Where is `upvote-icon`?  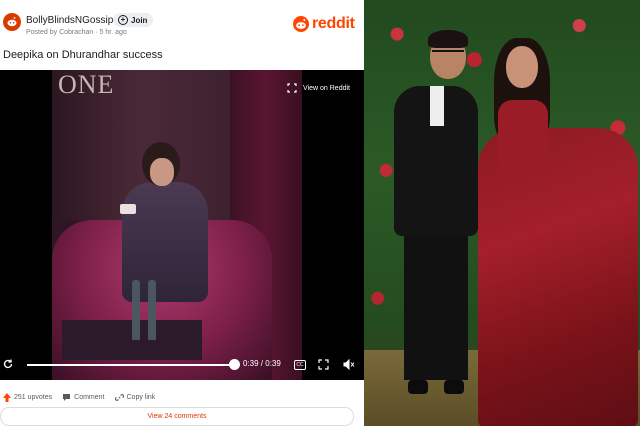 upvote-icon is located at coordinates (7, 397).